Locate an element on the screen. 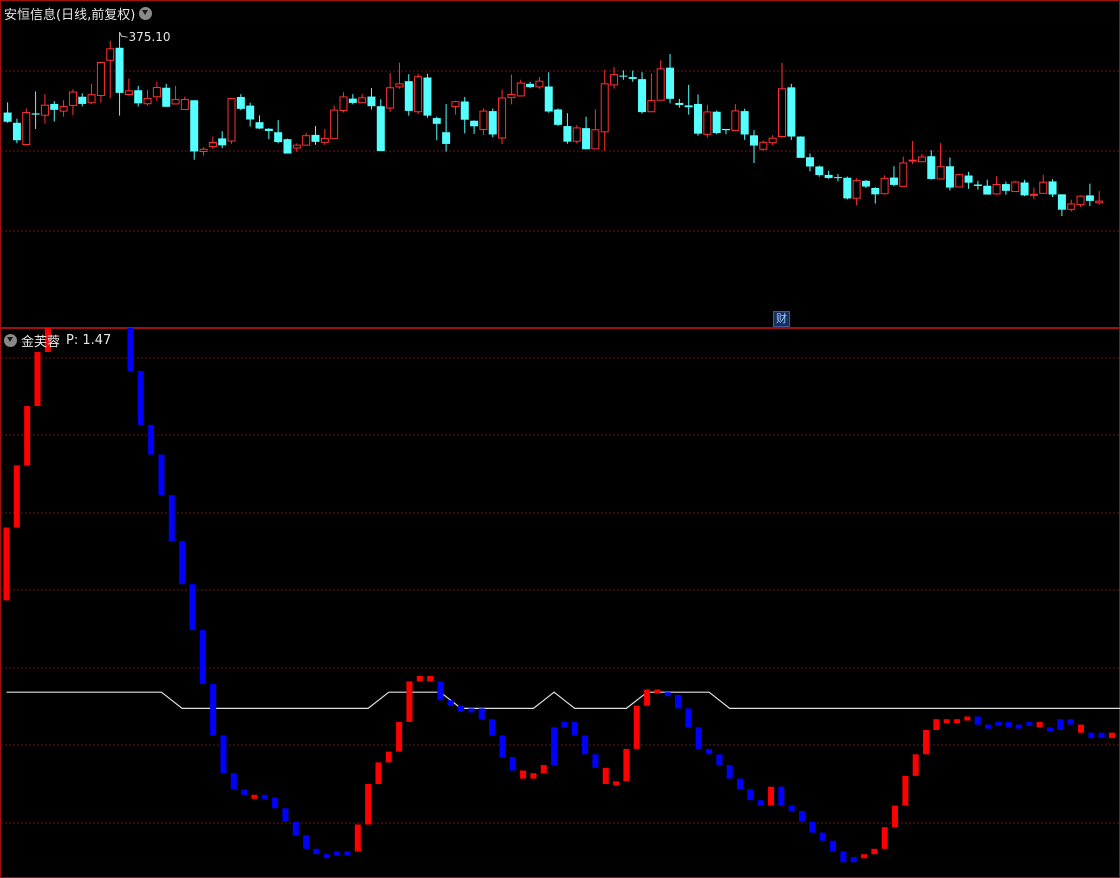 The image size is (1120, 878). finance-badge: 财 is located at coordinates (781, 319).